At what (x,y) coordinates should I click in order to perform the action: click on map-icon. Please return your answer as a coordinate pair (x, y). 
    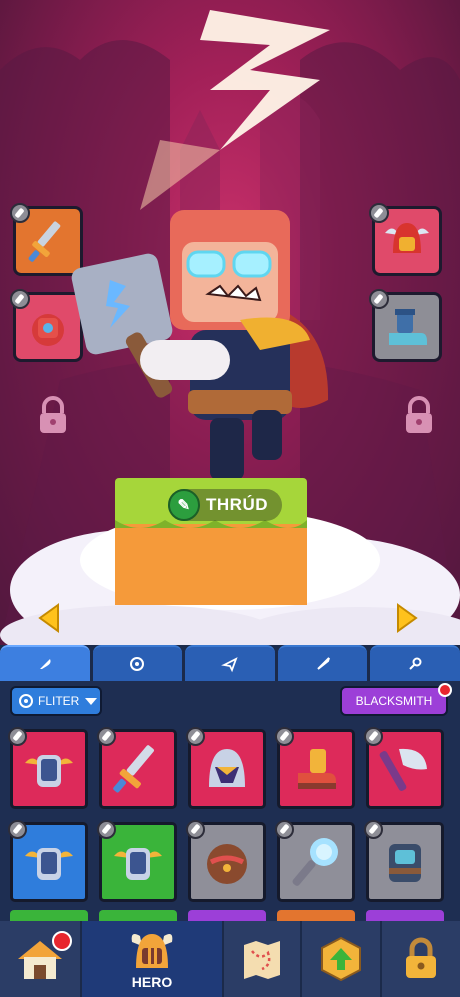
    Looking at the image, I should click on (262, 960).